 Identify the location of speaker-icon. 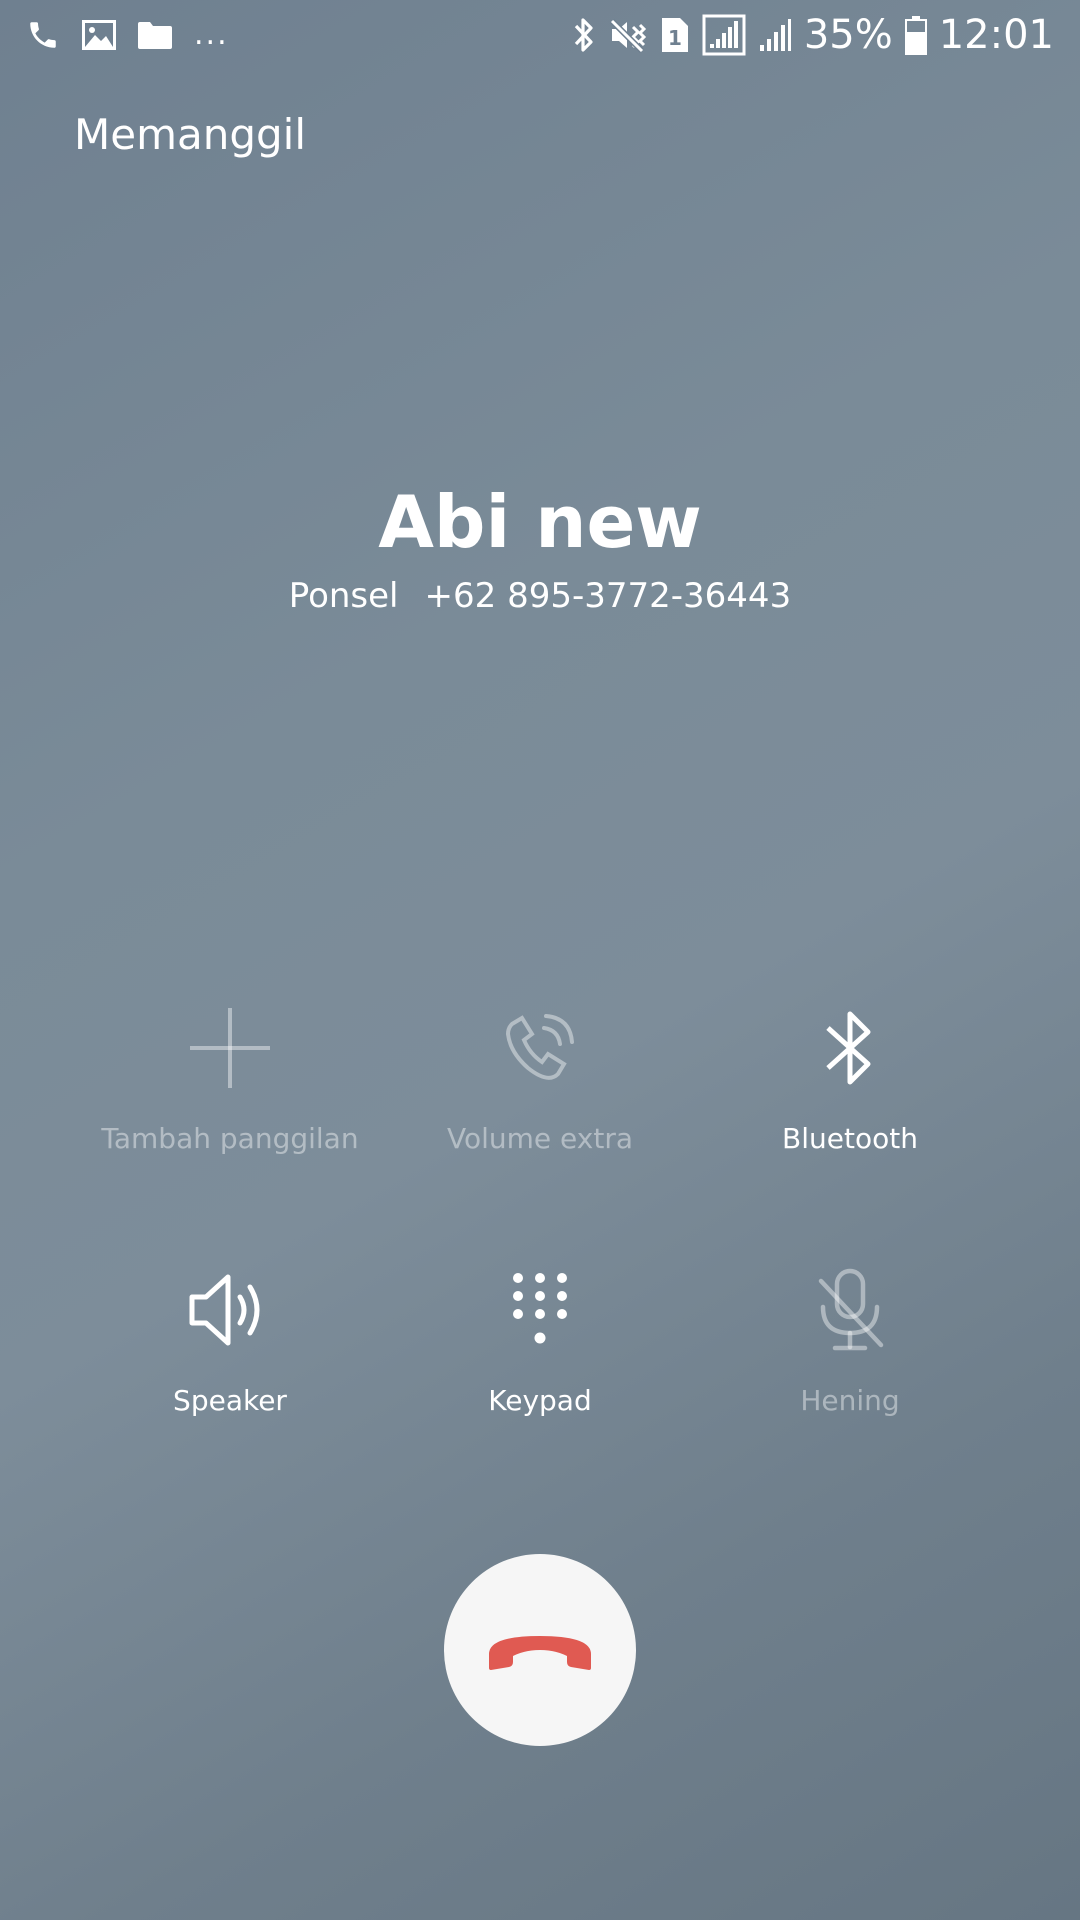
(230, 1312).